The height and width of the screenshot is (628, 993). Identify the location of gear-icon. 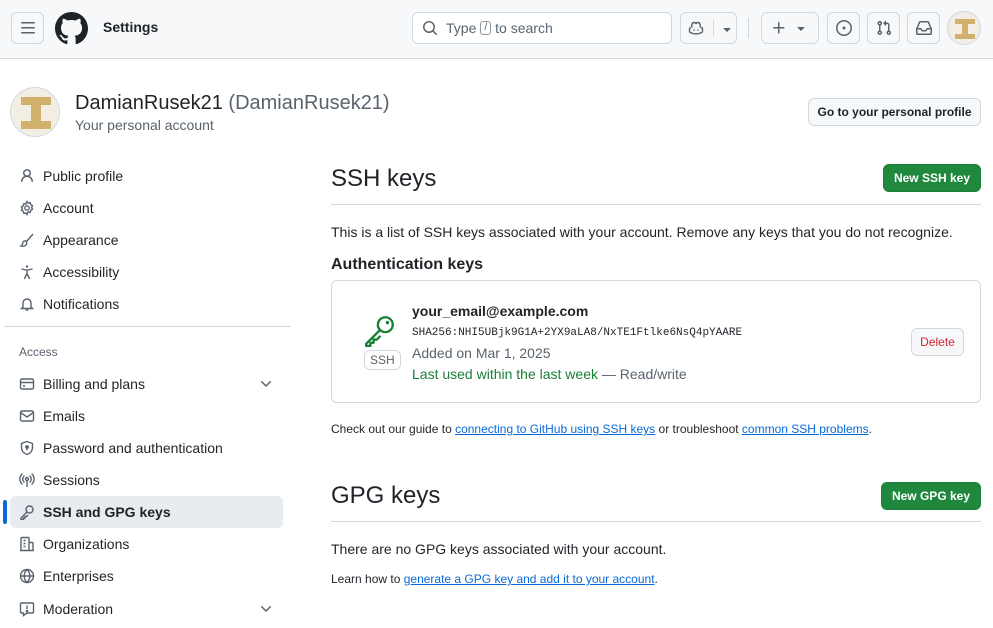
(27, 208).